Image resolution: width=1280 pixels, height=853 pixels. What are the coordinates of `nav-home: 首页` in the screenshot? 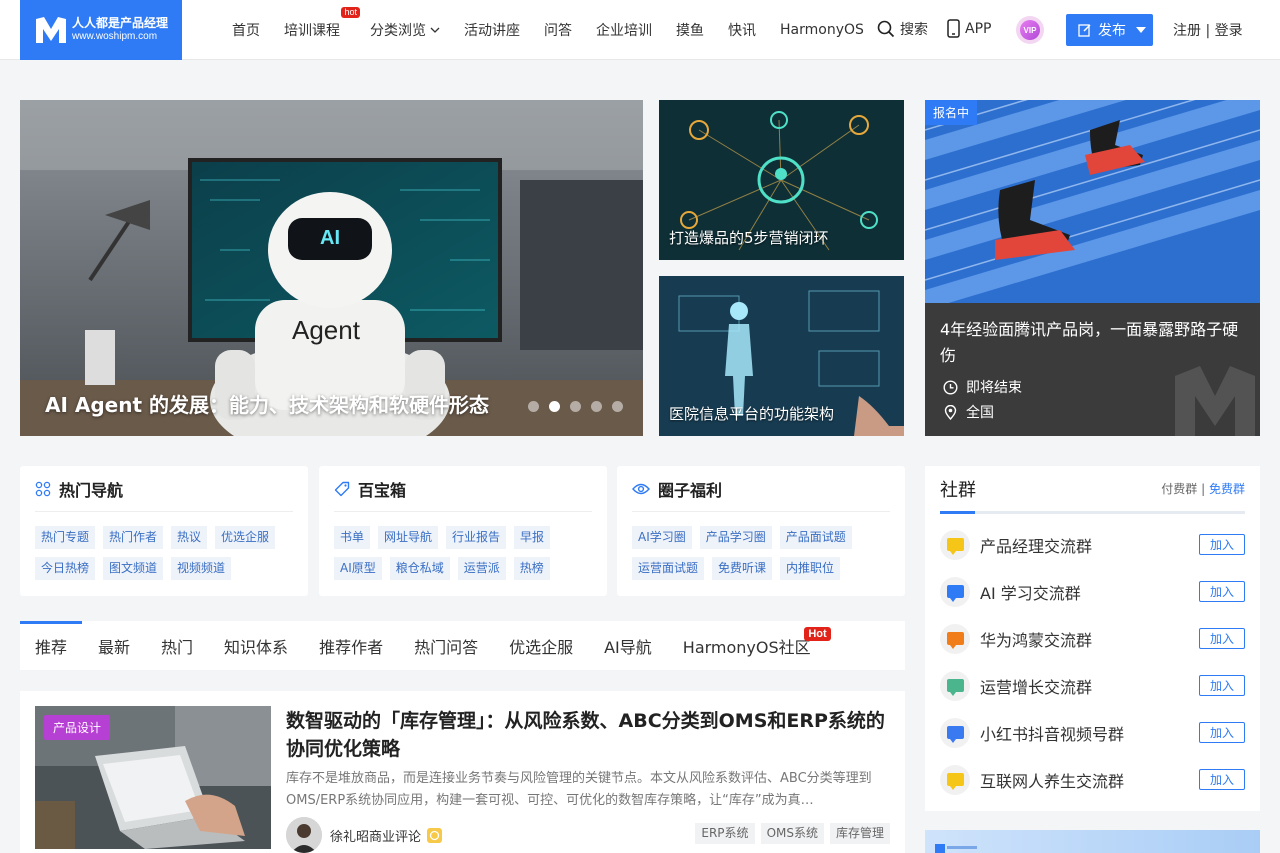 It's located at (246, 30).